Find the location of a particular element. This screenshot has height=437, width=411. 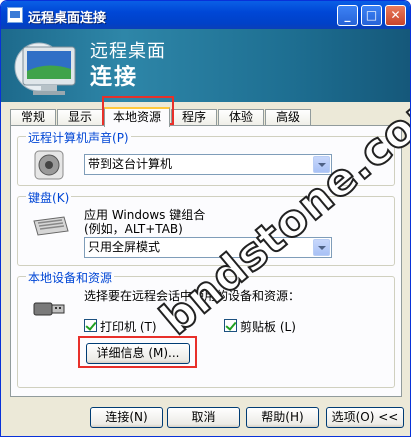

keyboard-icon is located at coordinates (51, 226).